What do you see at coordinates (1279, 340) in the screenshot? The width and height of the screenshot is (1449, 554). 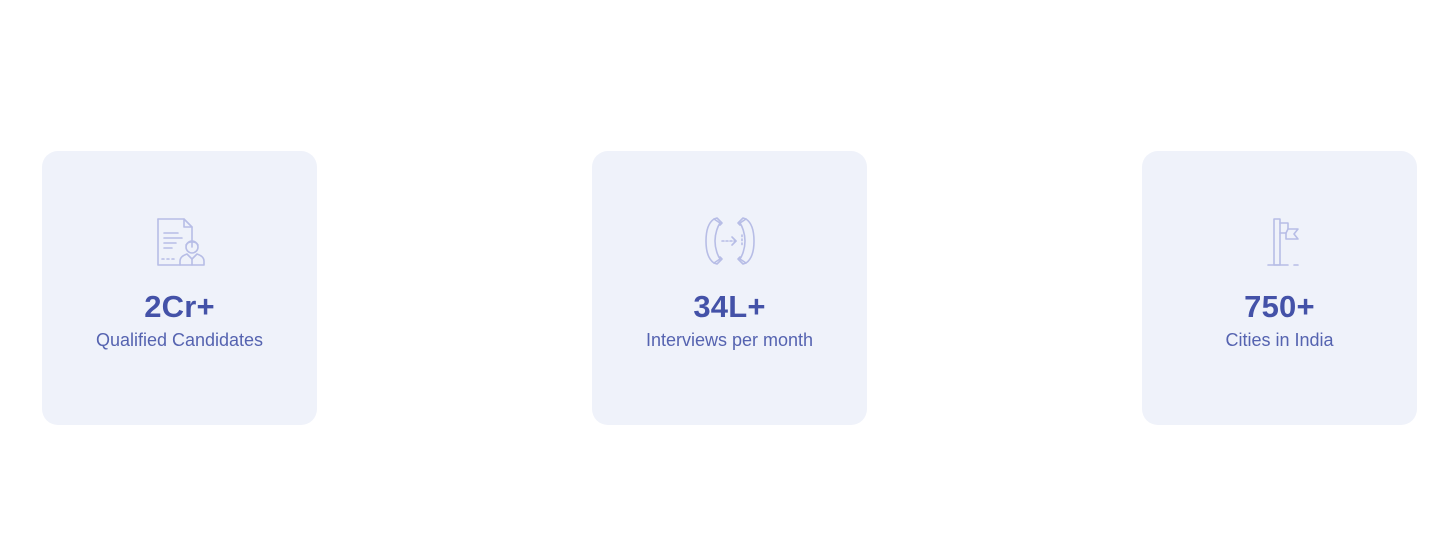 I see `stat-label: Cities in India` at bounding box center [1279, 340].